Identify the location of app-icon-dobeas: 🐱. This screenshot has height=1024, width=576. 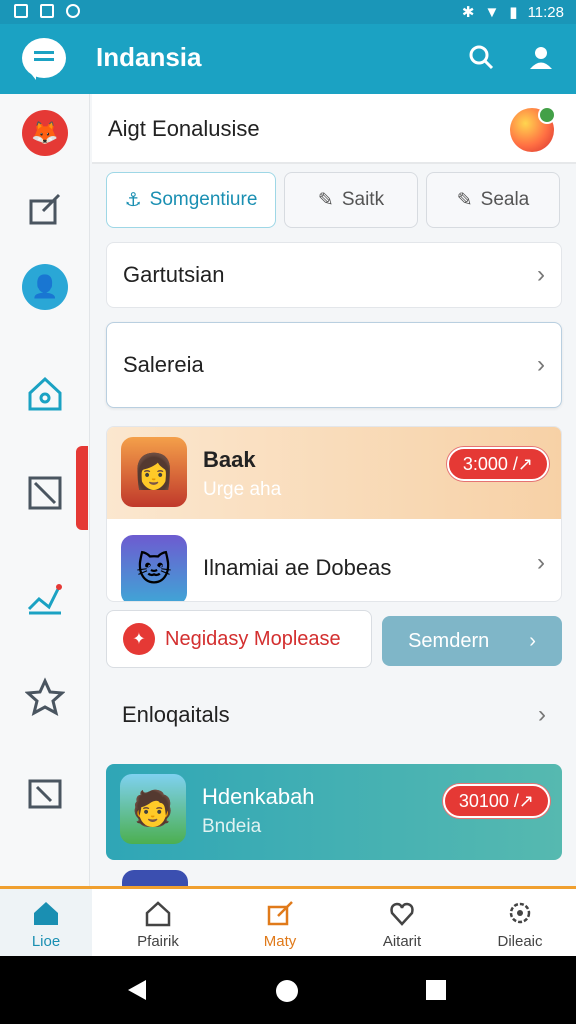
(154, 568).